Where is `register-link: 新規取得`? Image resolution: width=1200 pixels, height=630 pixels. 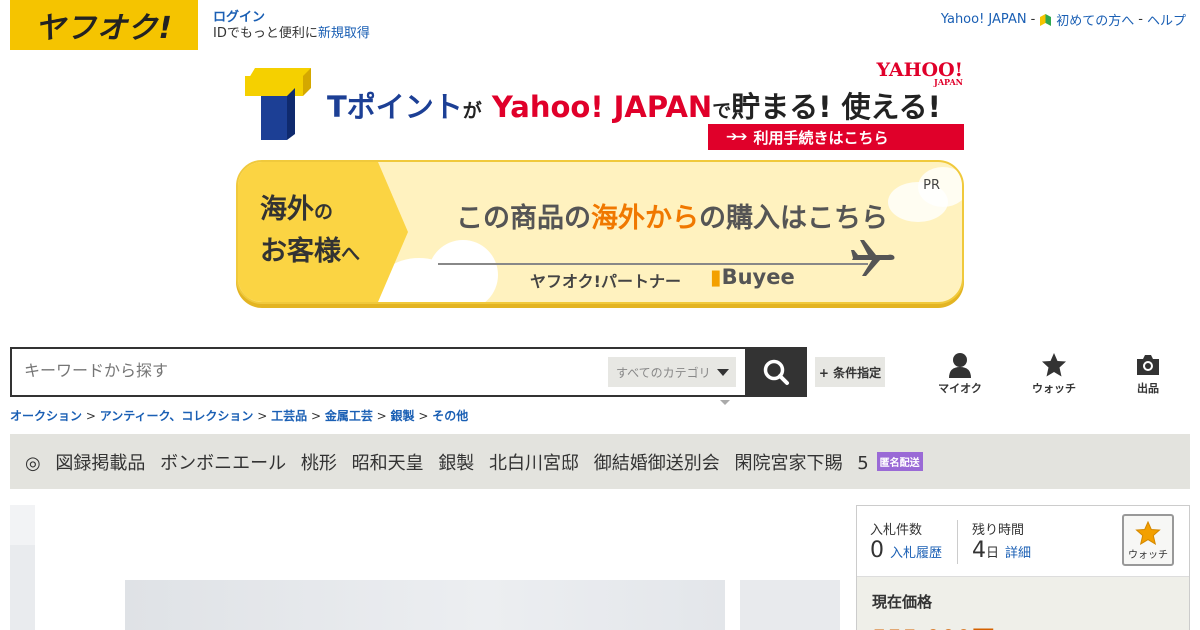 register-link: 新規取得 is located at coordinates (344, 33).